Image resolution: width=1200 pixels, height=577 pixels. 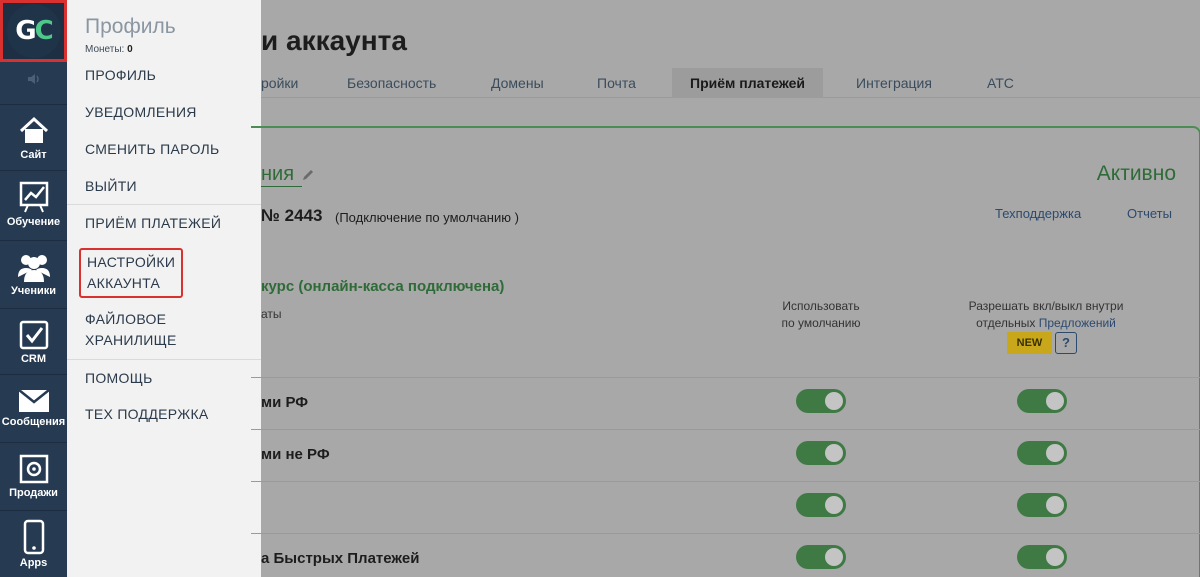 I want to click on tab-mail: Почта, so click(x=616, y=83).